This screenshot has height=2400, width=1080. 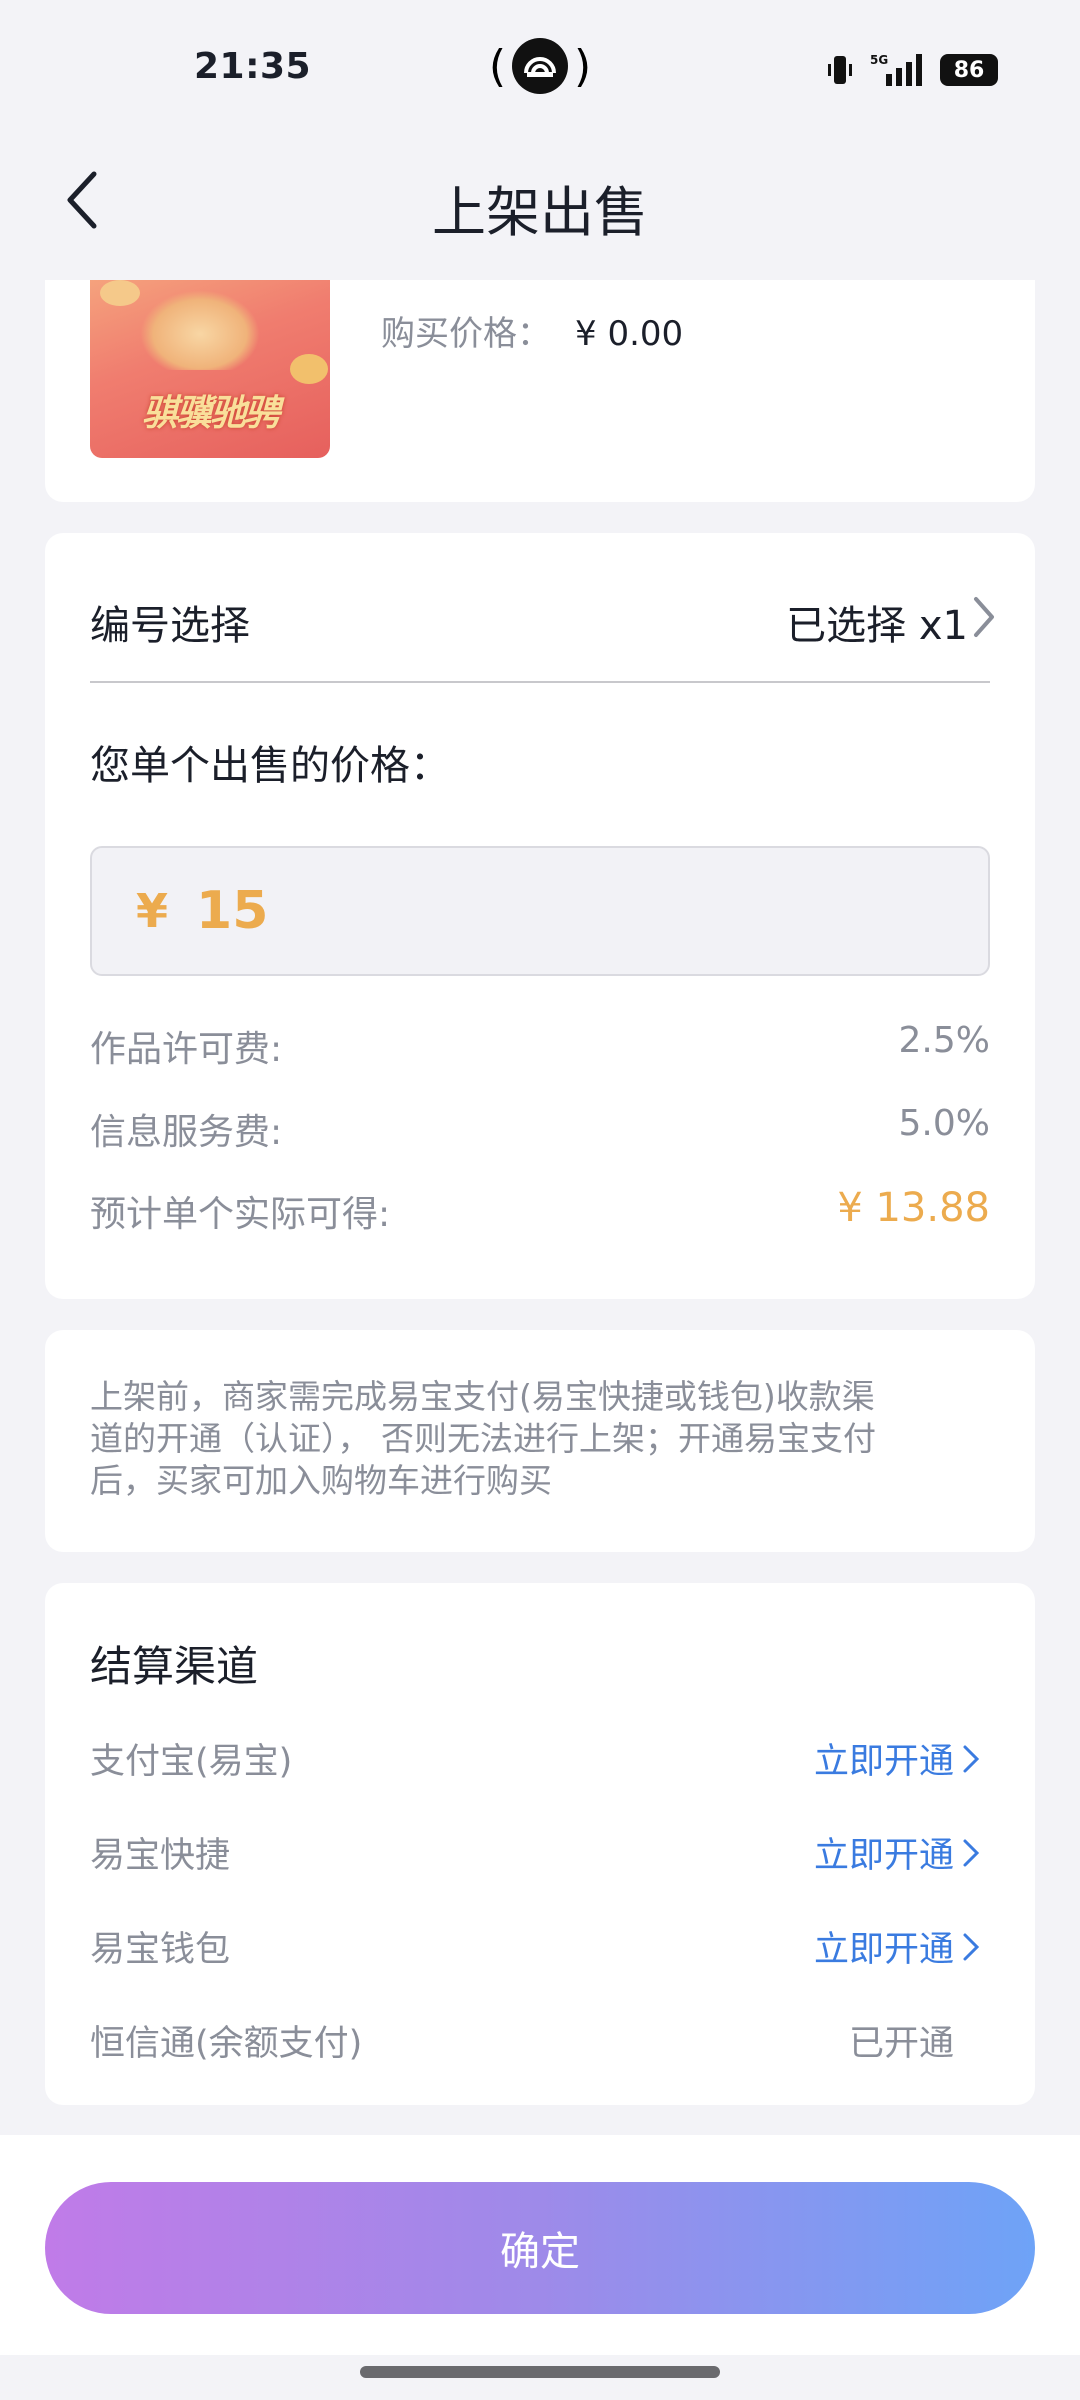 I want to click on net-earning-value: ¥ 13.88, so click(x=913, y=1208).